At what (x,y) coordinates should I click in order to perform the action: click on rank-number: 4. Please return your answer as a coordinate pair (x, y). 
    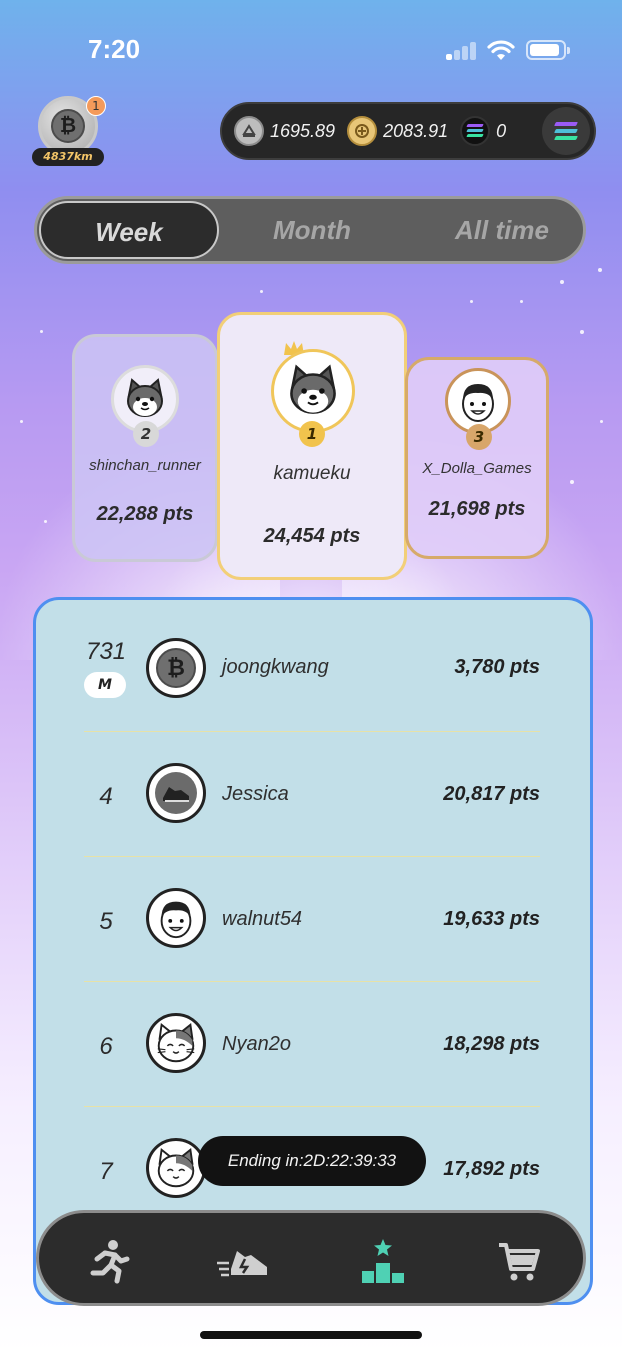
    Looking at the image, I should click on (106, 796).